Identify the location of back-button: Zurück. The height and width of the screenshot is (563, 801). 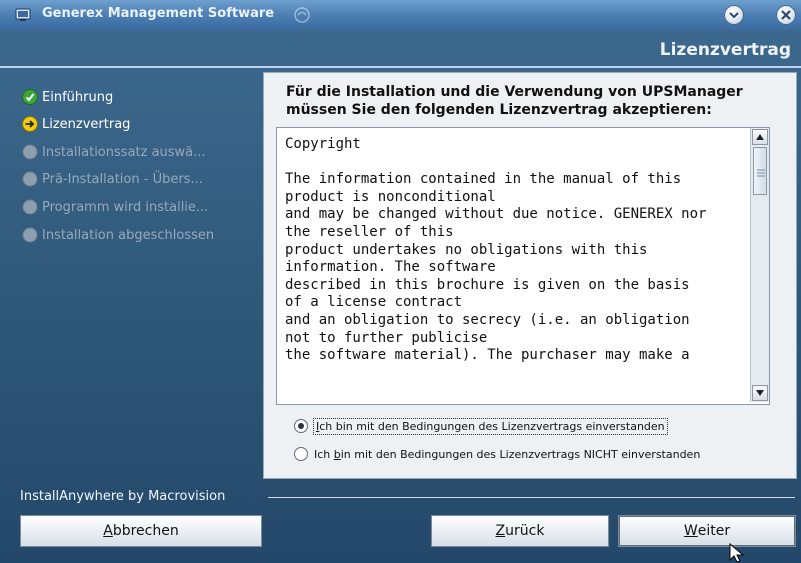
(520, 531).